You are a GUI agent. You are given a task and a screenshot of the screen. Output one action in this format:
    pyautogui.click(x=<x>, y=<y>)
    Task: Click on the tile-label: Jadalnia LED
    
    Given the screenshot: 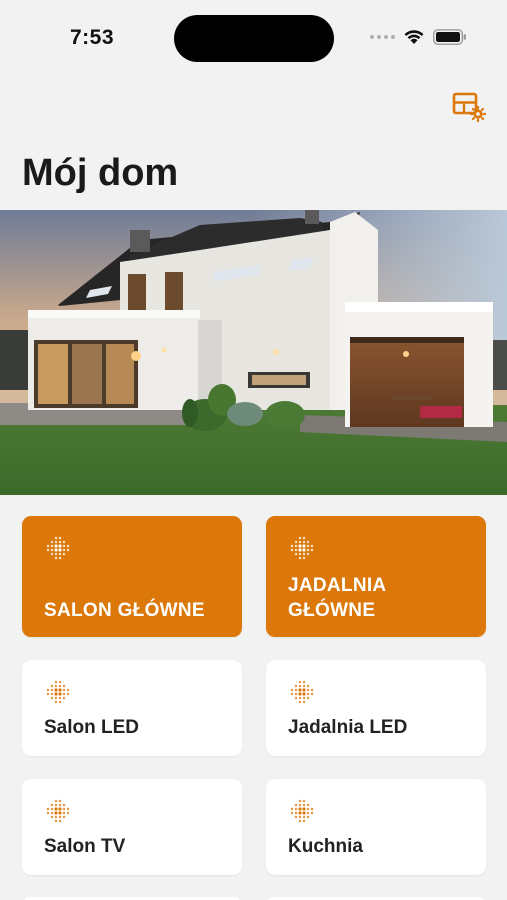 What is the action you would take?
    pyautogui.click(x=348, y=727)
    